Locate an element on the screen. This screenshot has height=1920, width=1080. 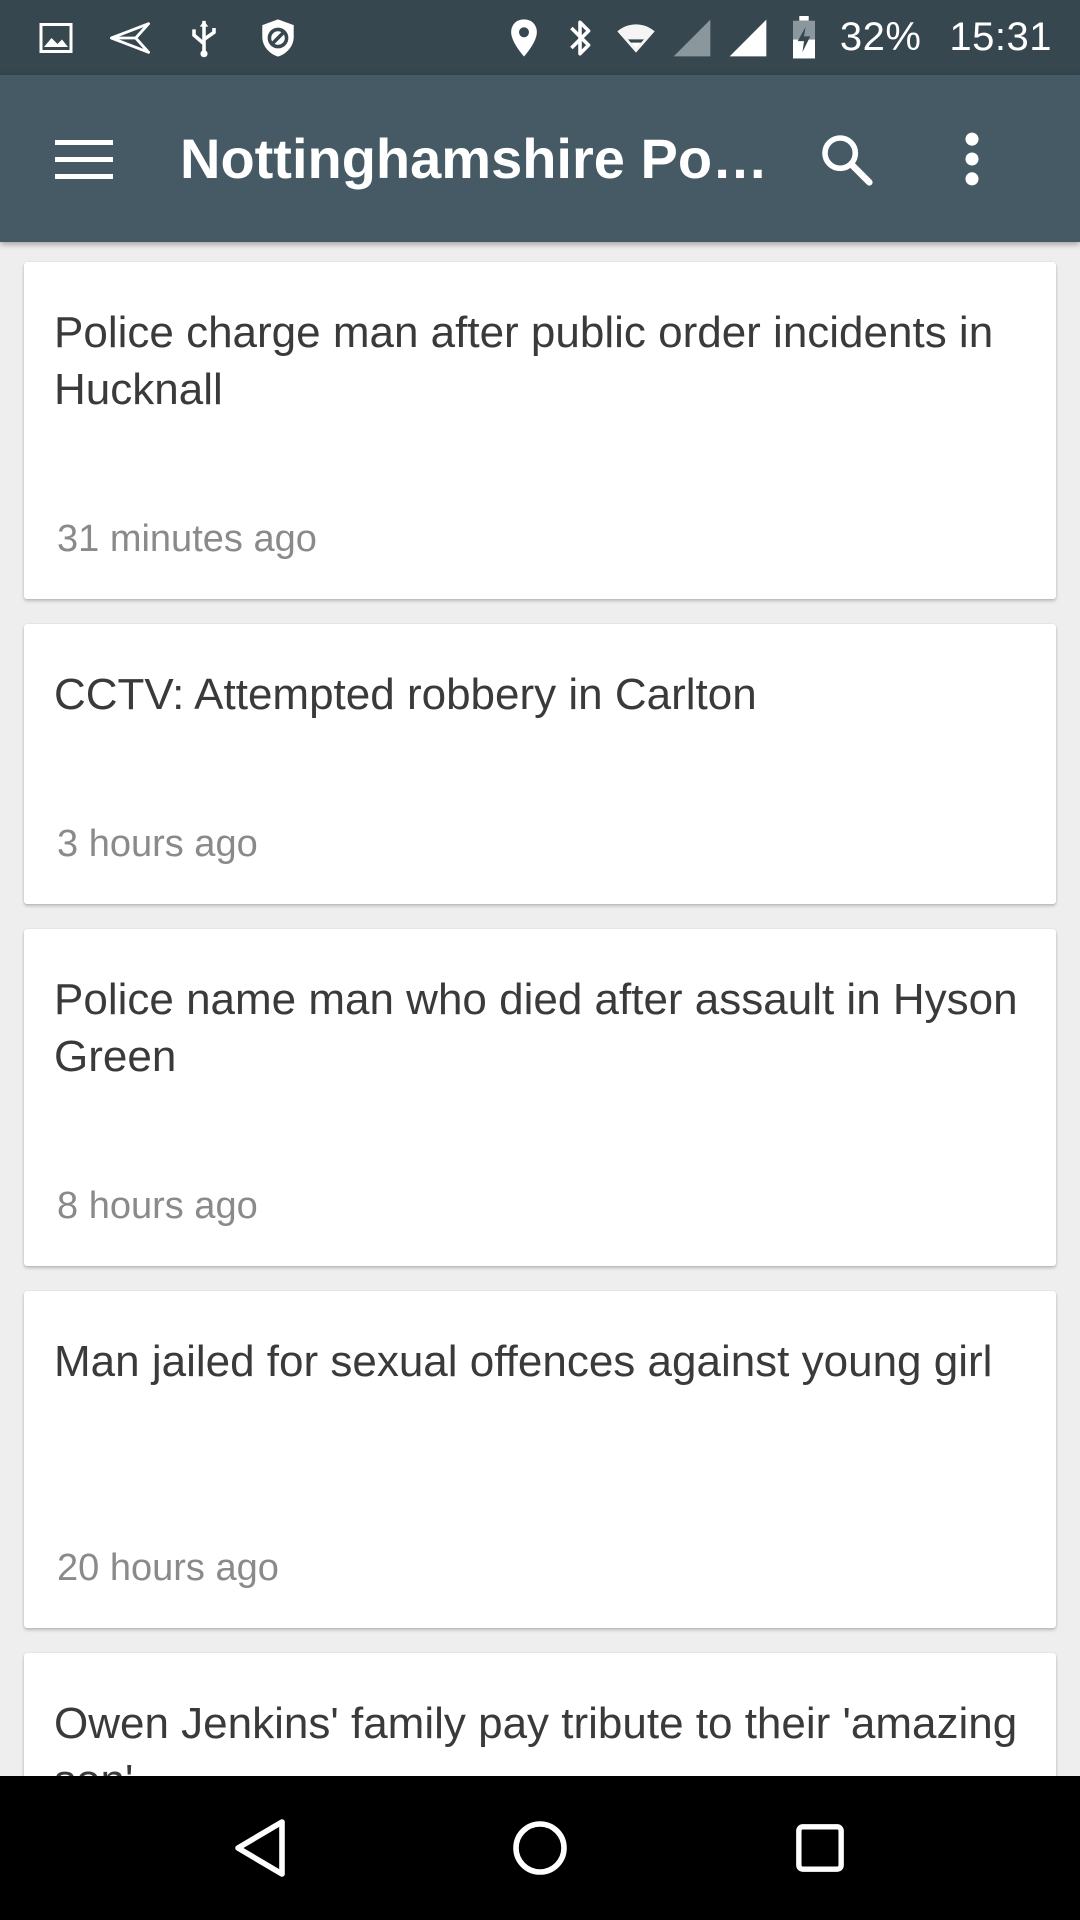
send-icon is located at coordinates (130, 38).